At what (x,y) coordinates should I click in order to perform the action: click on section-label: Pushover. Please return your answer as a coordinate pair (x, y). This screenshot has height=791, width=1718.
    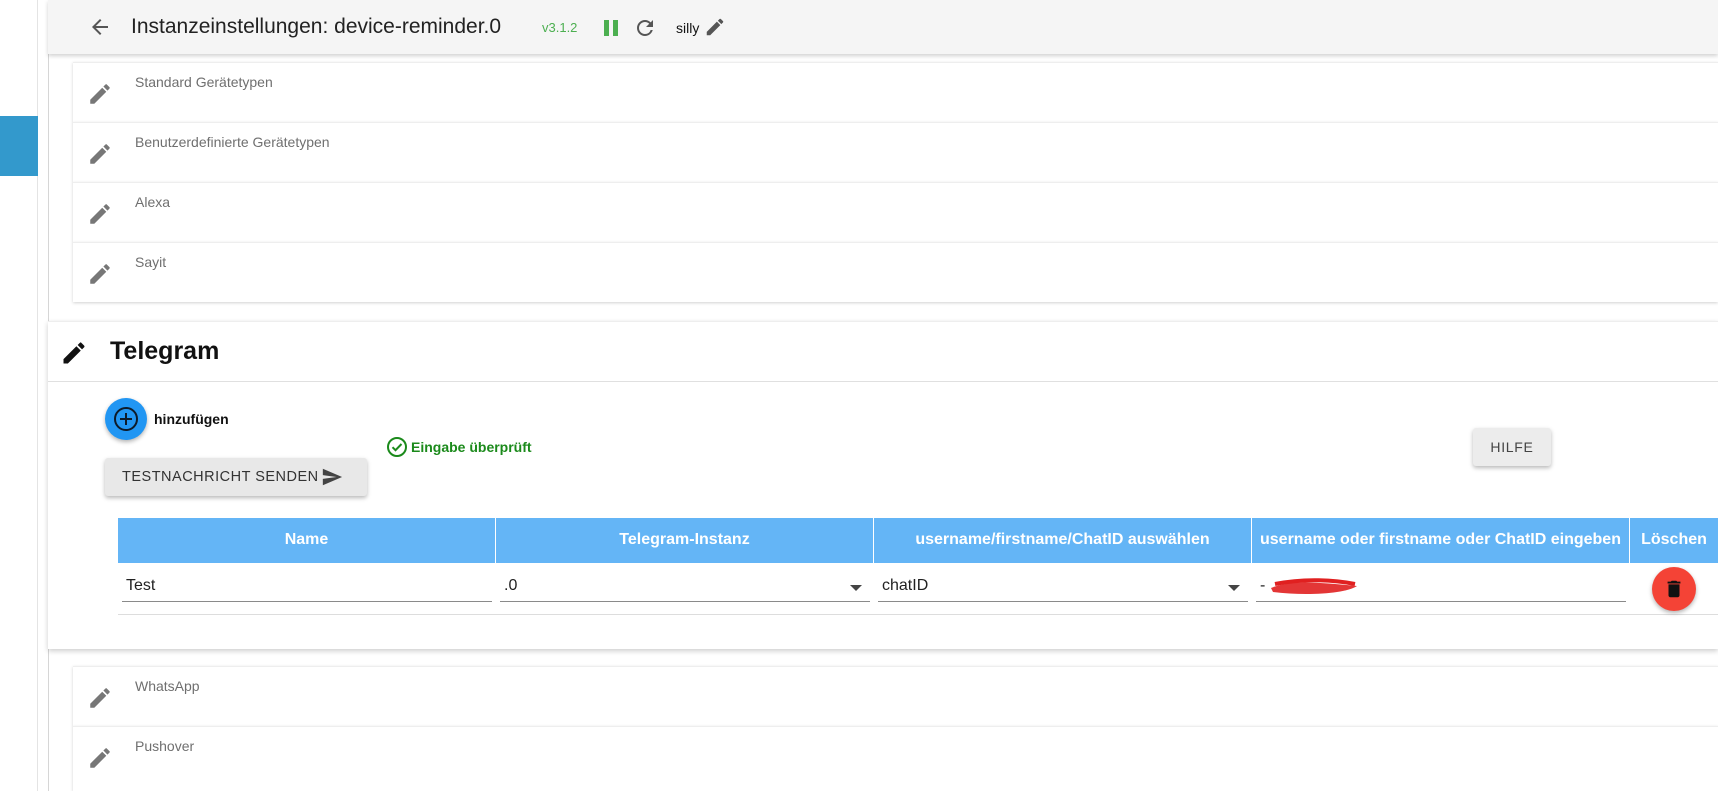
    Looking at the image, I should click on (165, 746).